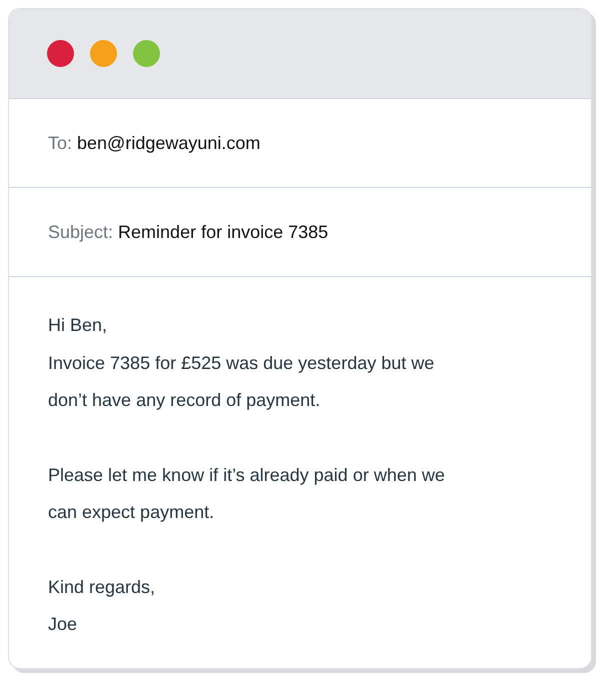 This screenshot has height=681, width=597. What do you see at coordinates (223, 232) in the screenshot?
I see `field-value: Reminder for invoice 7385` at bounding box center [223, 232].